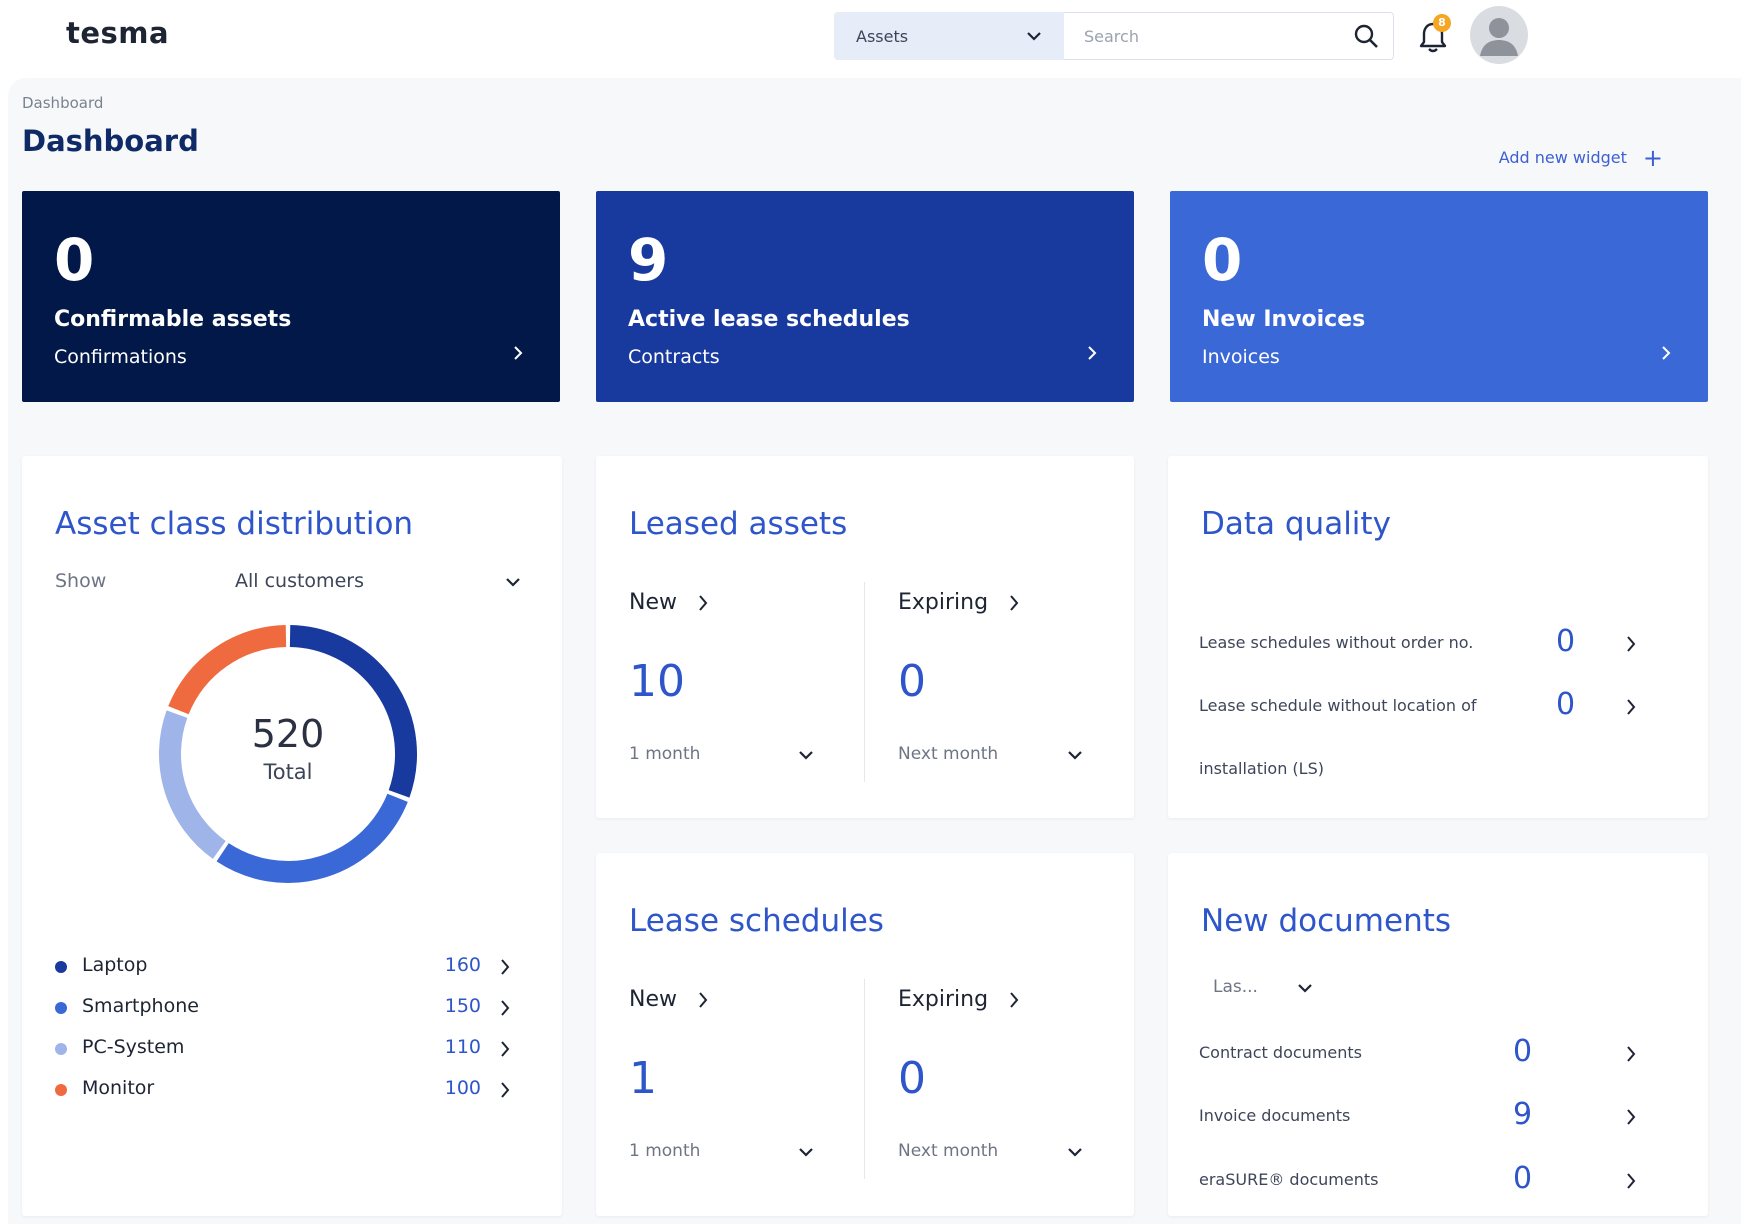  I want to click on card-title: Data quality, so click(1296, 524).